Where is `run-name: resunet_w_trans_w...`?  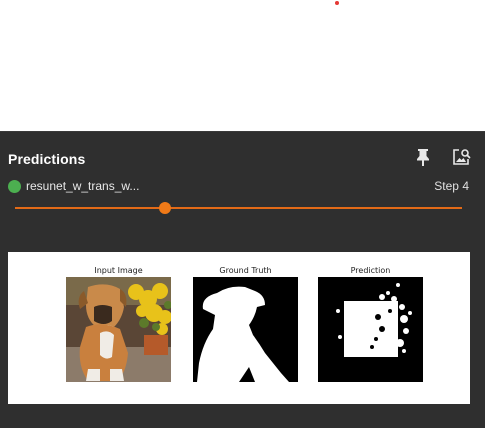
run-name: resunet_w_trans_w... is located at coordinates (83, 186).